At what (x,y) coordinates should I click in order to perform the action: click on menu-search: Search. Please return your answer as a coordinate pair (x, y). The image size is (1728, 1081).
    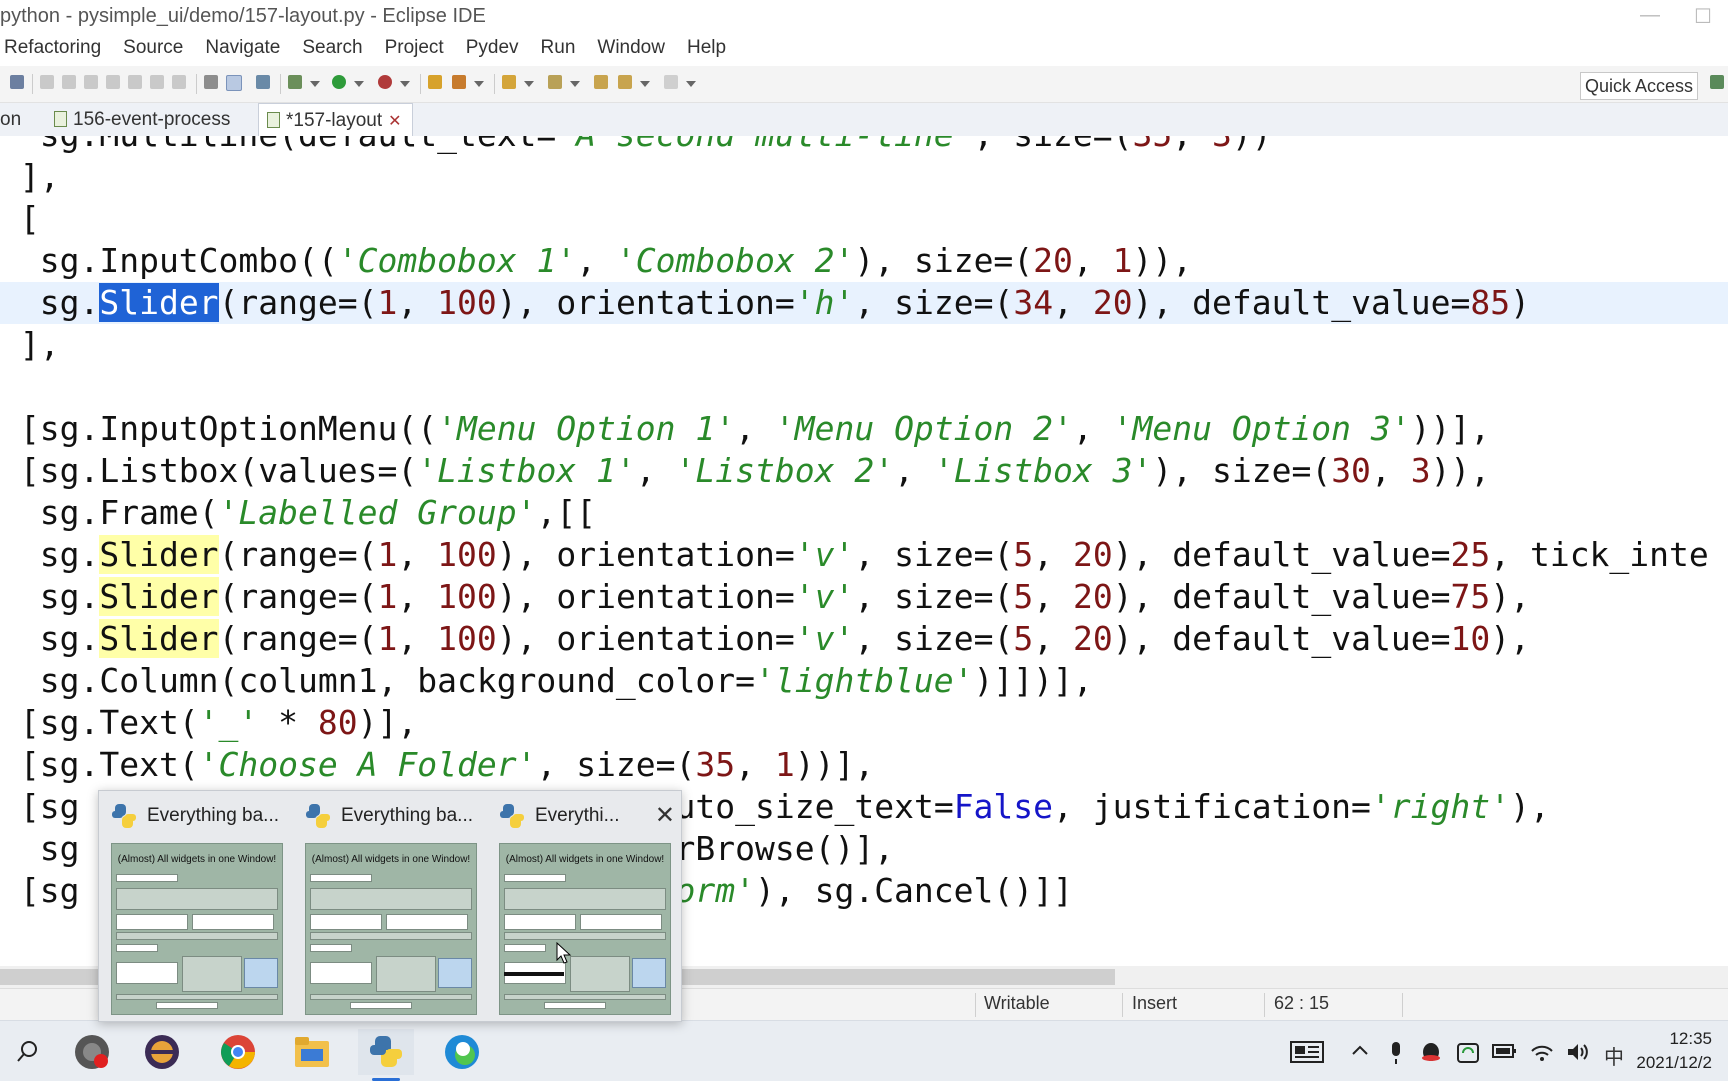
    Looking at the image, I should click on (332, 50).